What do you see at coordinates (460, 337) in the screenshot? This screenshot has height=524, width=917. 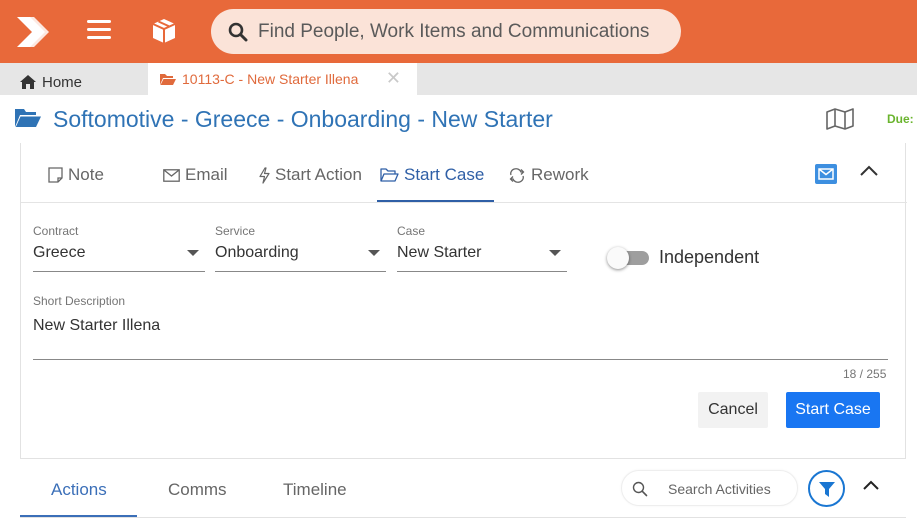 I see `short-description-input: New Starter Illena` at bounding box center [460, 337].